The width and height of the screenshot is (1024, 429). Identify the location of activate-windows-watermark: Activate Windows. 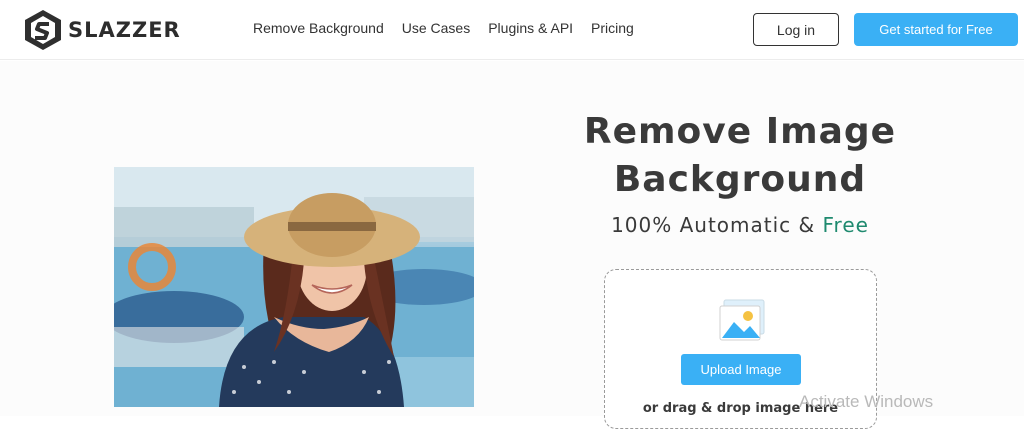
(866, 401).